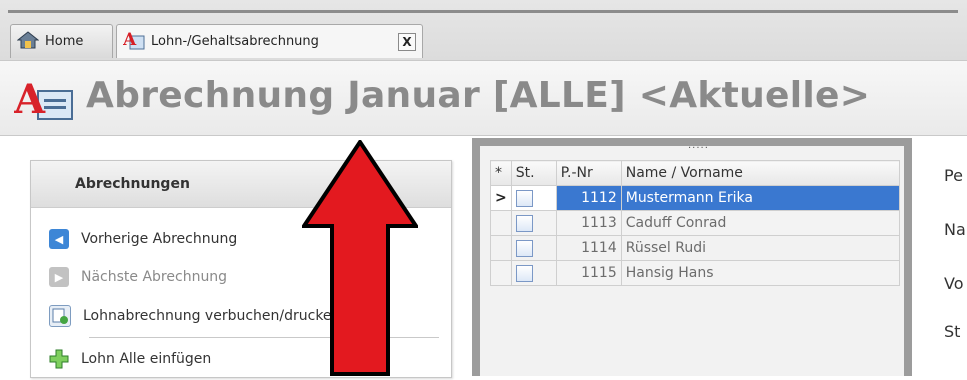 This screenshot has width=967, height=380. I want to click on add-icon, so click(59, 359).